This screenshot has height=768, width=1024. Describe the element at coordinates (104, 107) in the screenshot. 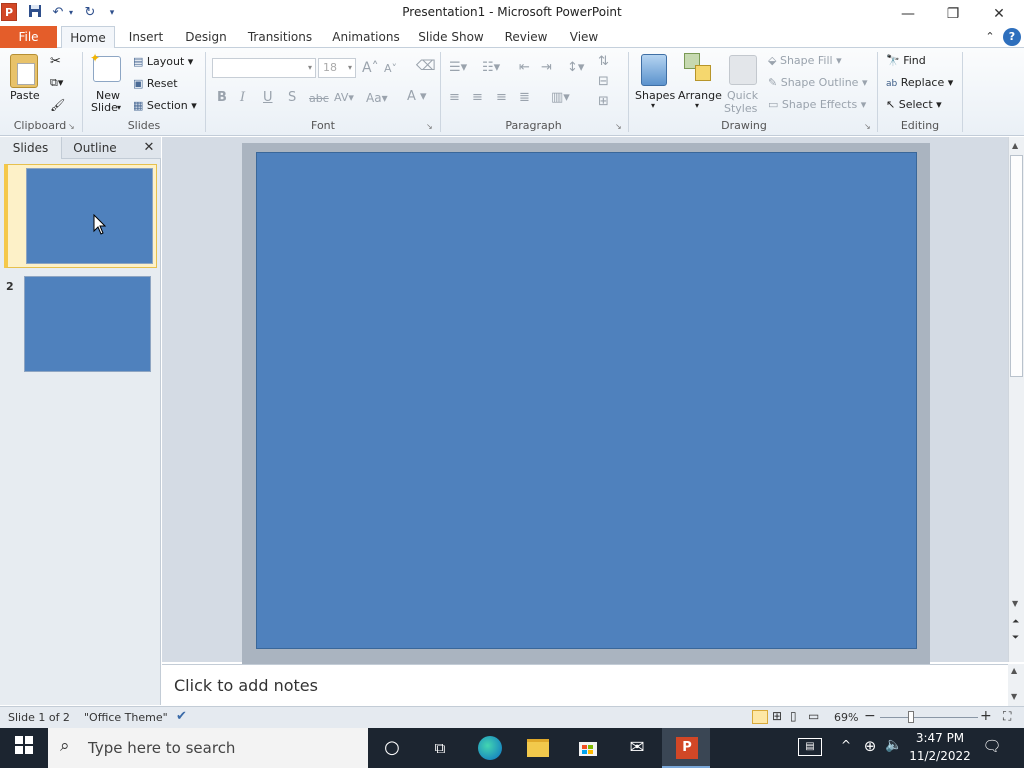

I see `new-slide-label-2: Slide` at that location.